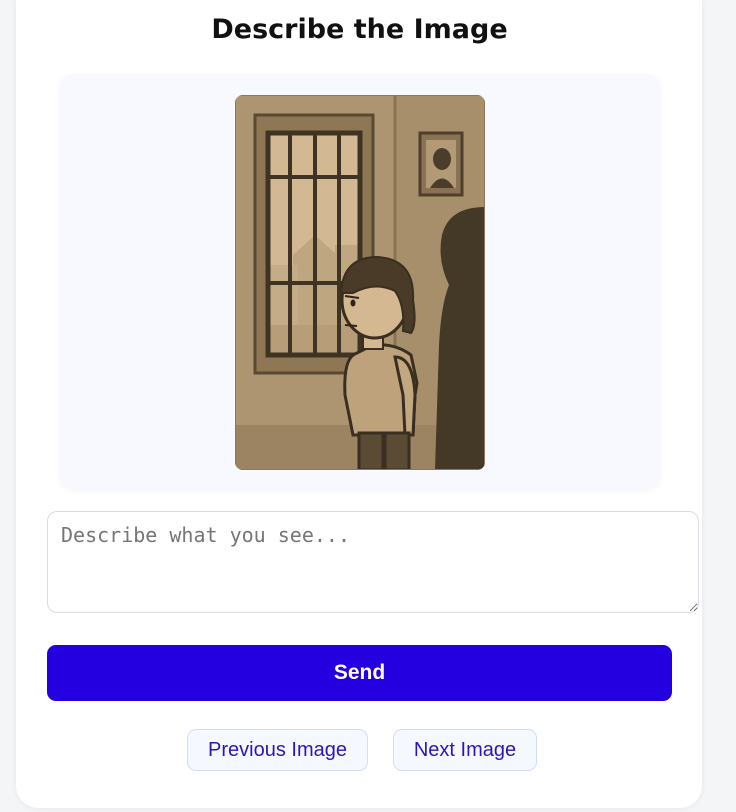  What do you see at coordinates (359, 673) in the screenshot?
I see `send-button: Send` at bounding box center [359, 673].